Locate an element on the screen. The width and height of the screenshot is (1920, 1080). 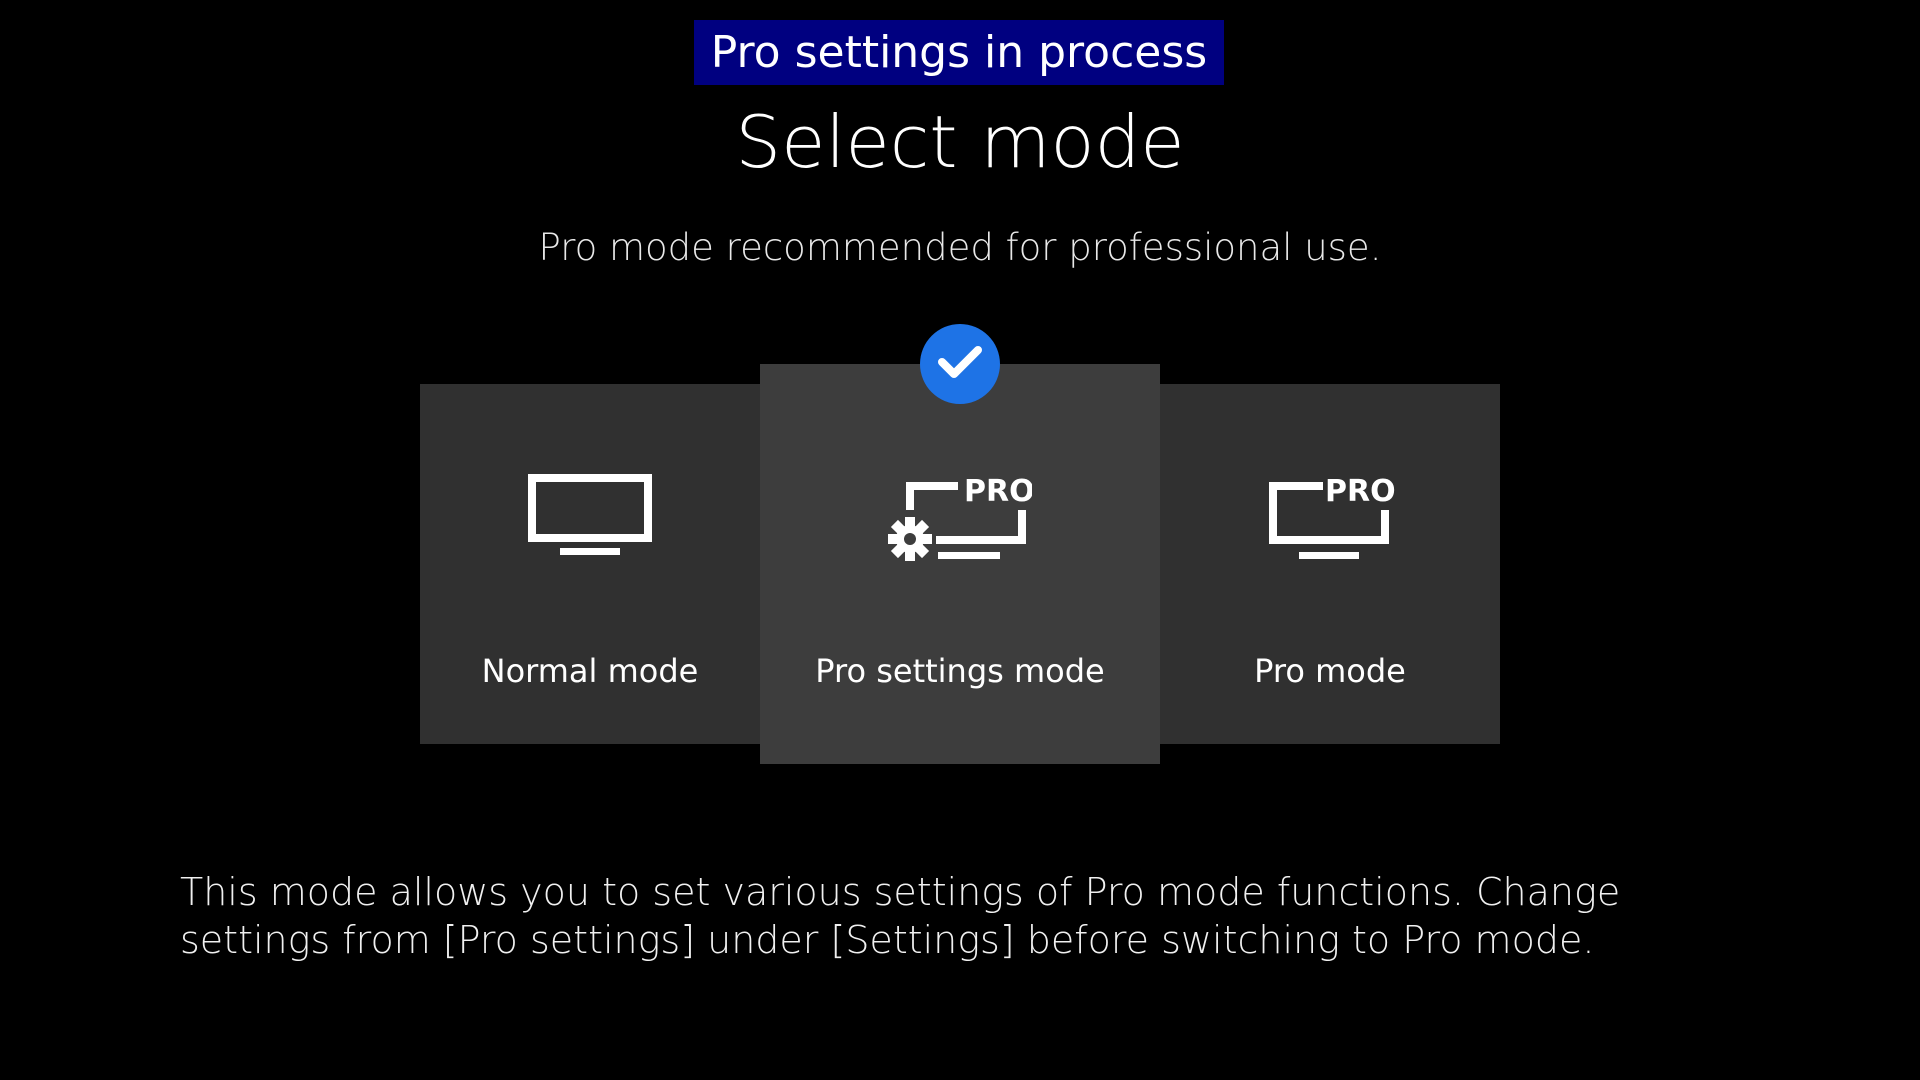
mode-label-pro-settings: Pro settings mode is located at coordinates (960, 671).